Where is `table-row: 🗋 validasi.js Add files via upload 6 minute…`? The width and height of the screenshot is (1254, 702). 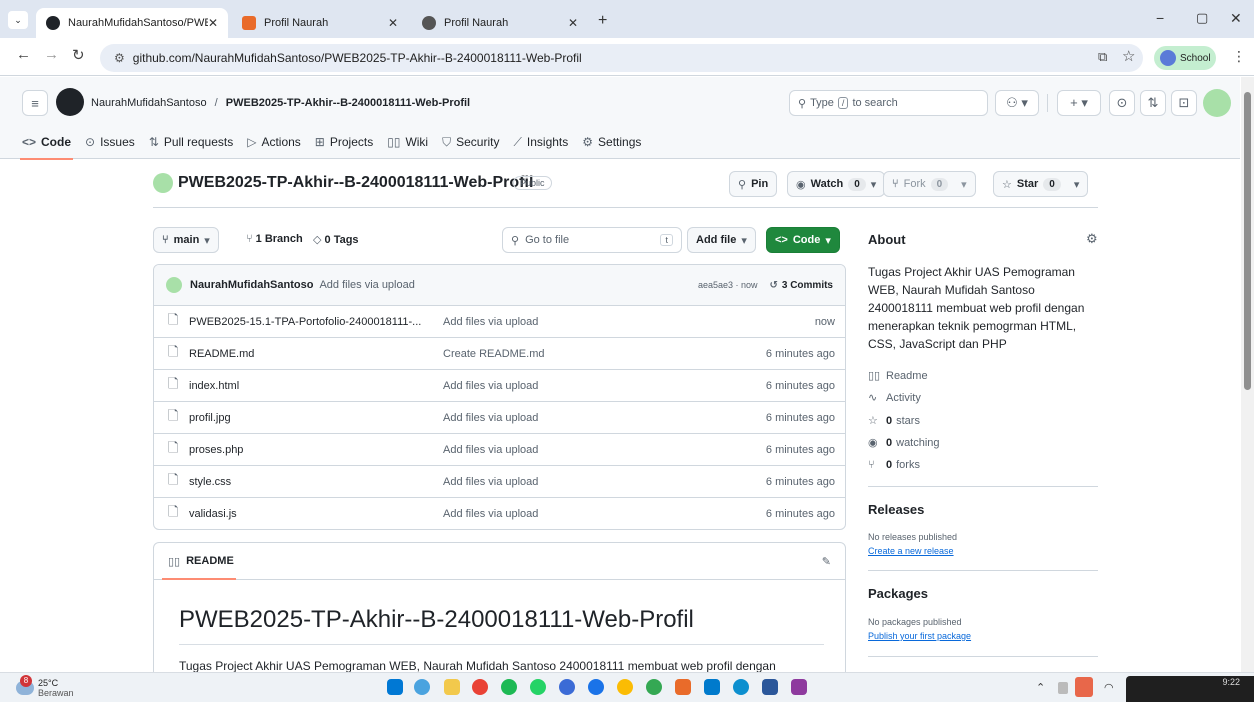
table-row: 🗋 validasi.js Add files via upload 6 minute… is located at coordinates (499, 513).